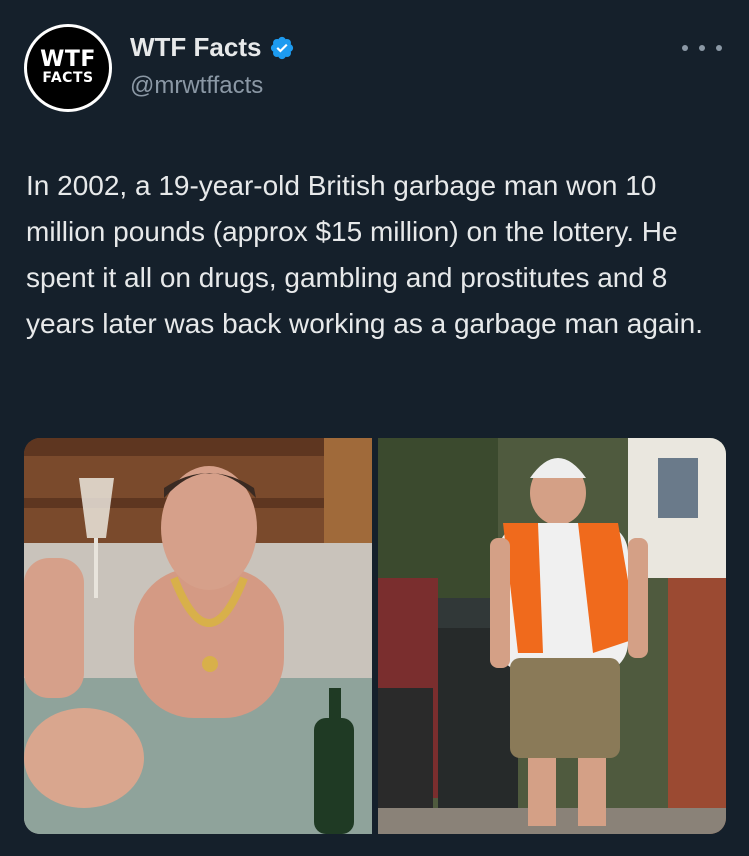 The width and height of the screenshot is (749, 856). I want to click on account-name: WTF Facts, so click(195, 47).